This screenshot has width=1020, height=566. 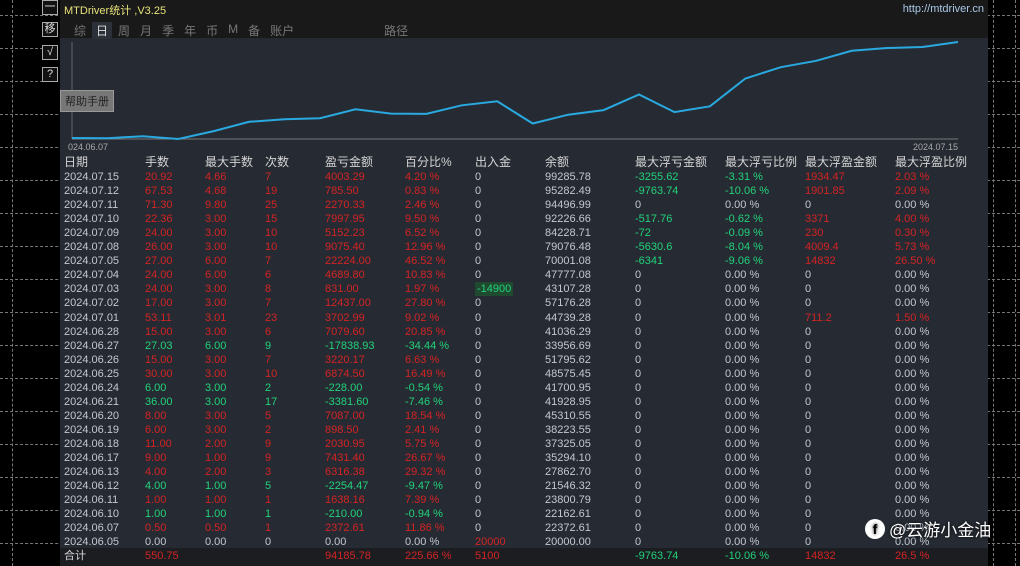 What do you see at coordinates (268, 331) in the screenshot?
I see `cell-count: 6` at bounding box center [268, 331].